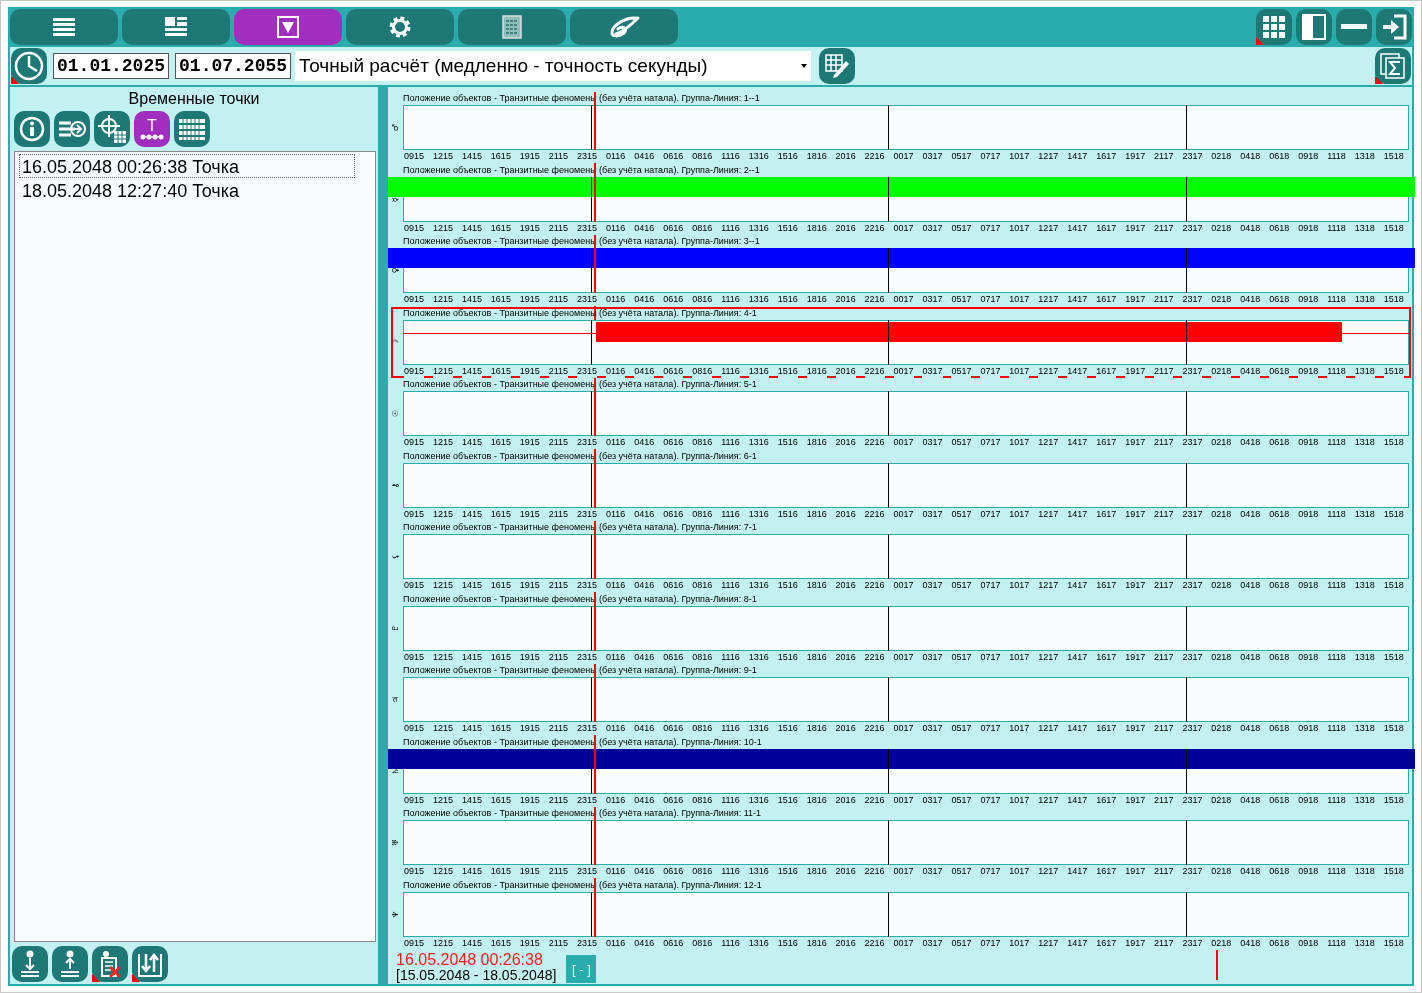  I want to click on upload-icon, so click(70, 964).